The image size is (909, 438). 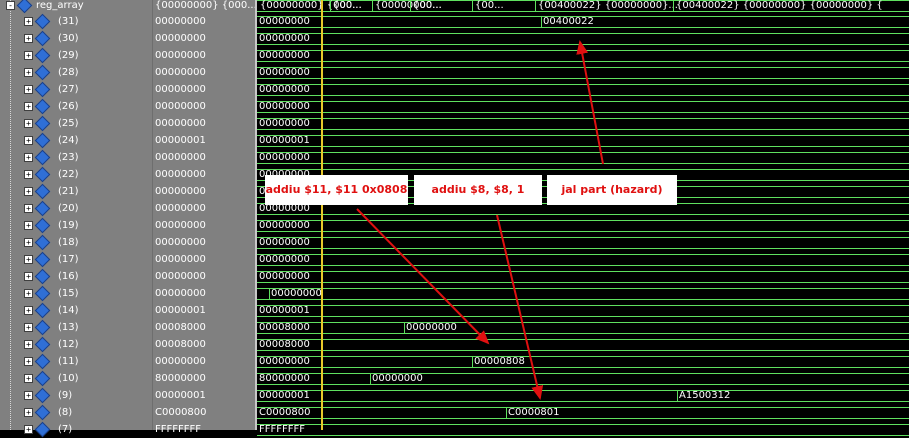 What do you see at coordinates (590, 102) in the screenshot?
I see `arrow-jal-hazard` at bounding box center [590, 102].